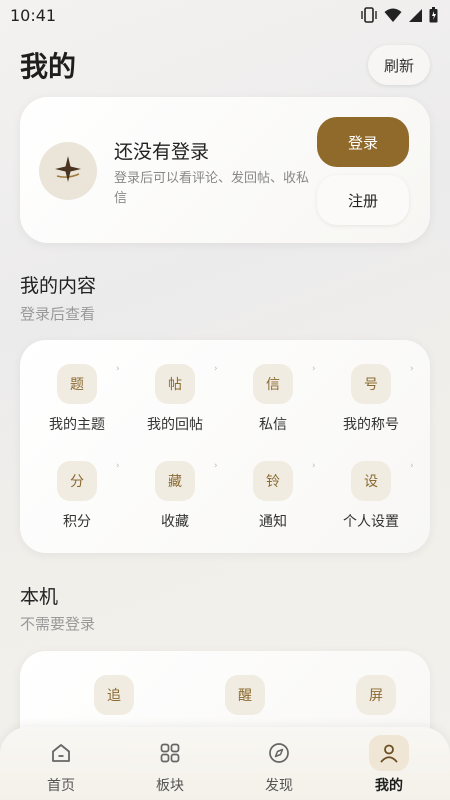  What do you see at coordinates (170, 753) in the screenshot?
I see `grid-icon` at bounding box center [170, 753].